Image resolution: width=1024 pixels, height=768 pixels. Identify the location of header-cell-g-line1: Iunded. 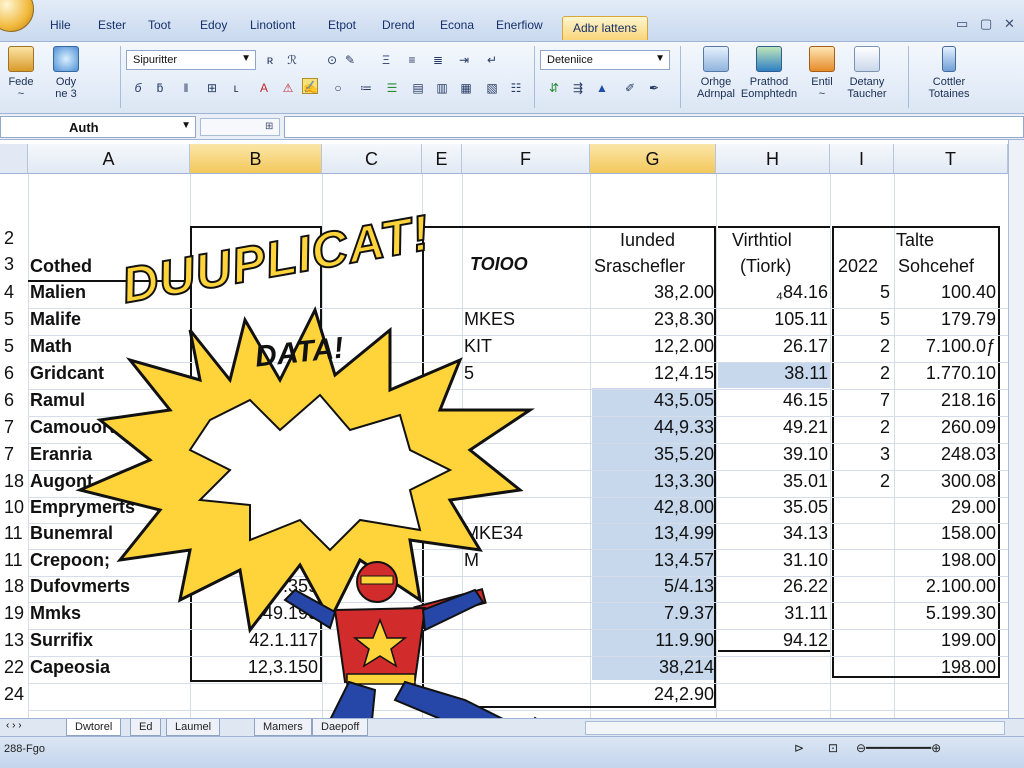
(647, 240).